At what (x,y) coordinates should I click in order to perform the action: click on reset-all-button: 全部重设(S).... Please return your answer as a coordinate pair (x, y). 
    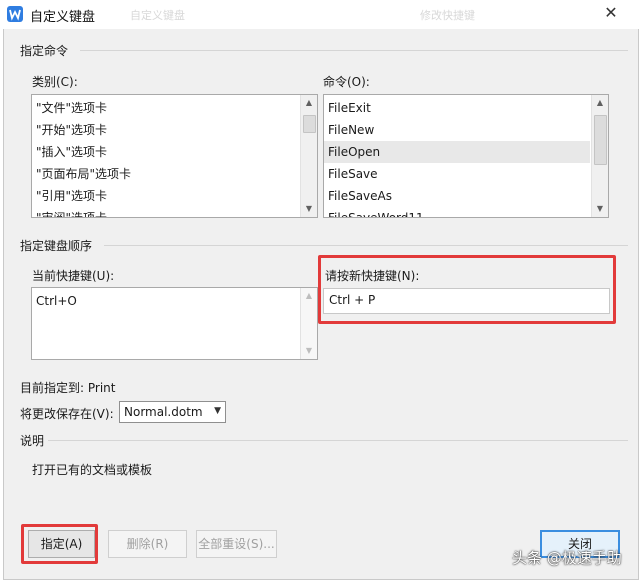
    Looking at the image, I should click on (236, 544).